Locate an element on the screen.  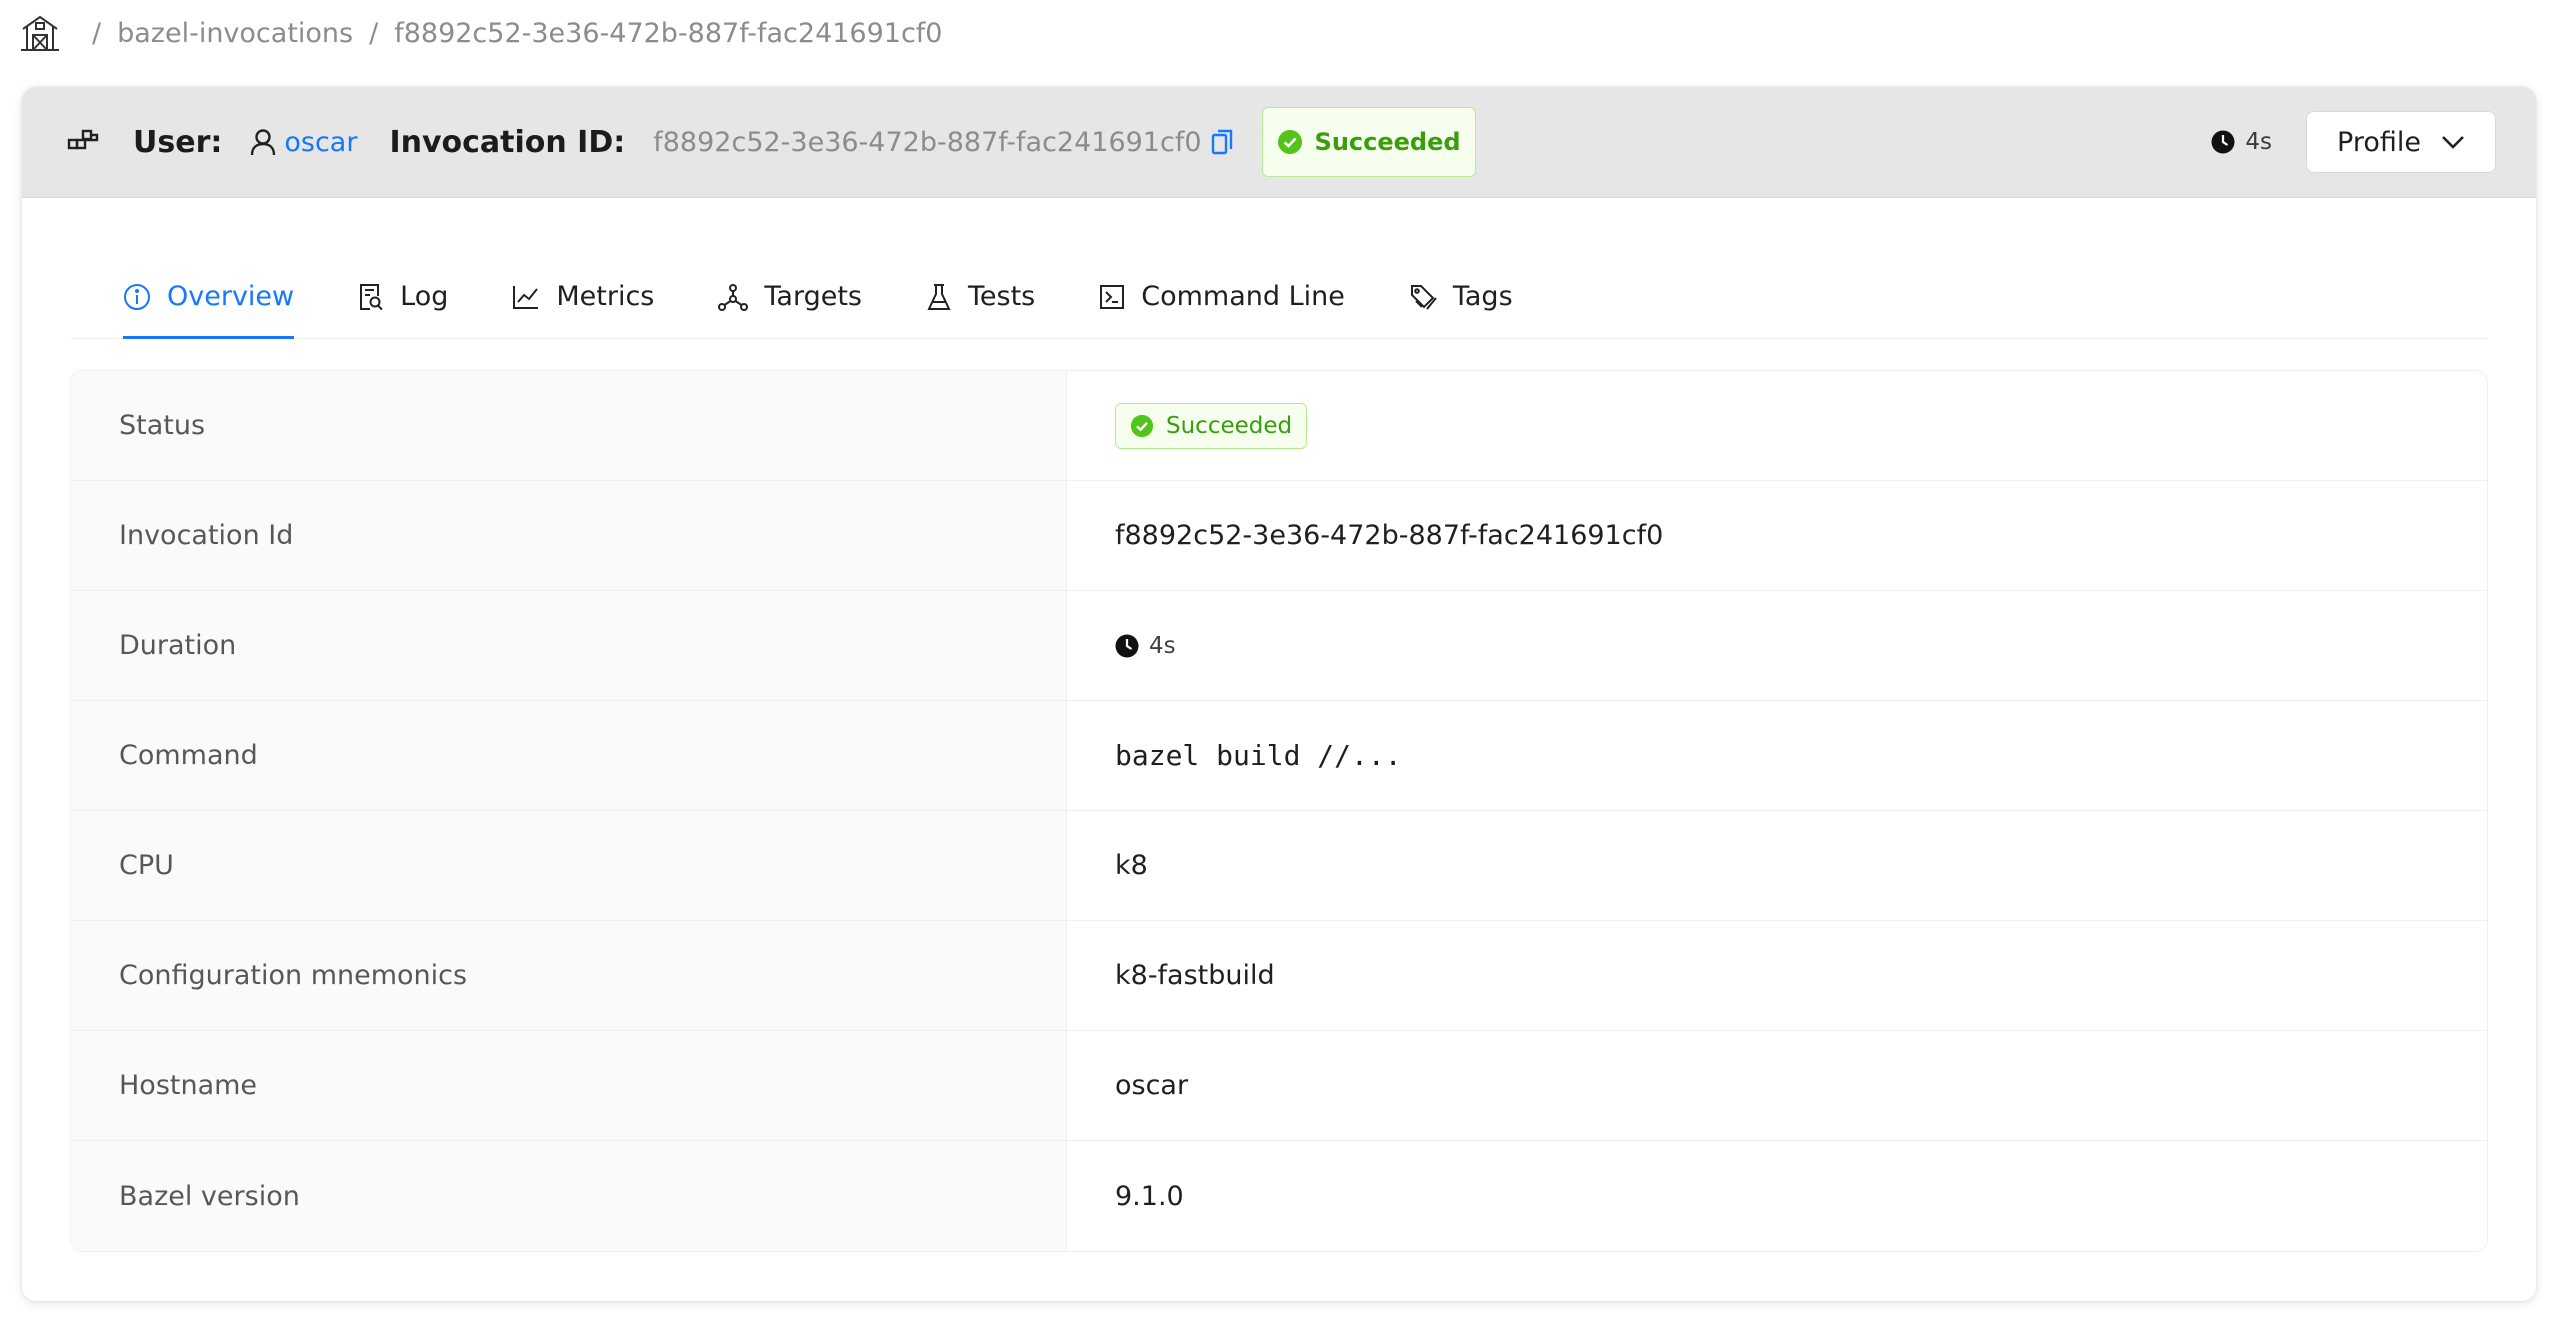
info-circle-icon is located at coordinates (137, 297).